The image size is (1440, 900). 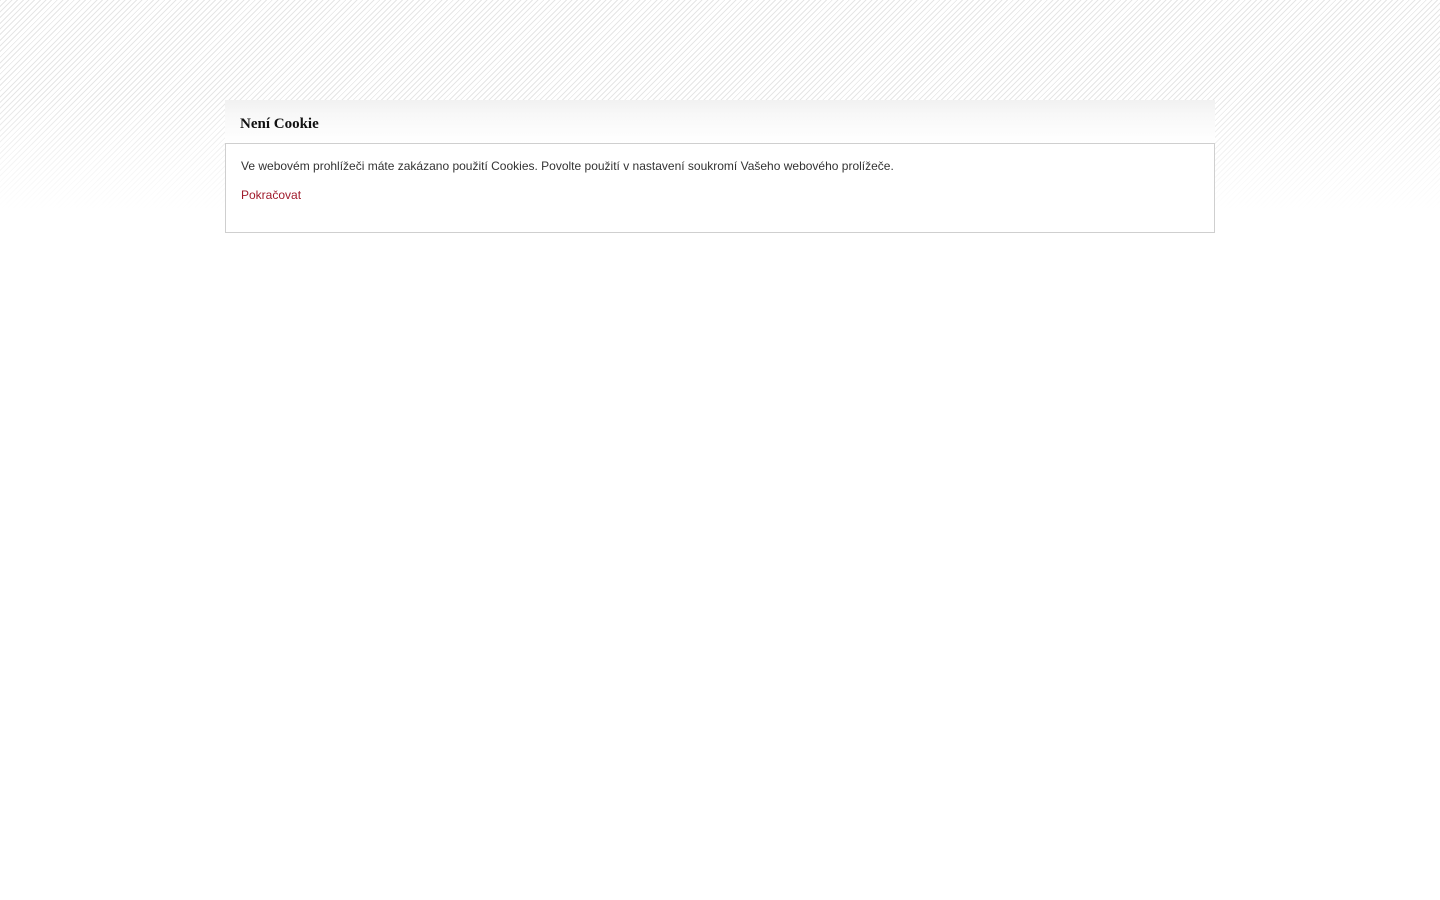 I want to click on continue-link: Pokračovat, so click(x=271, y=195).